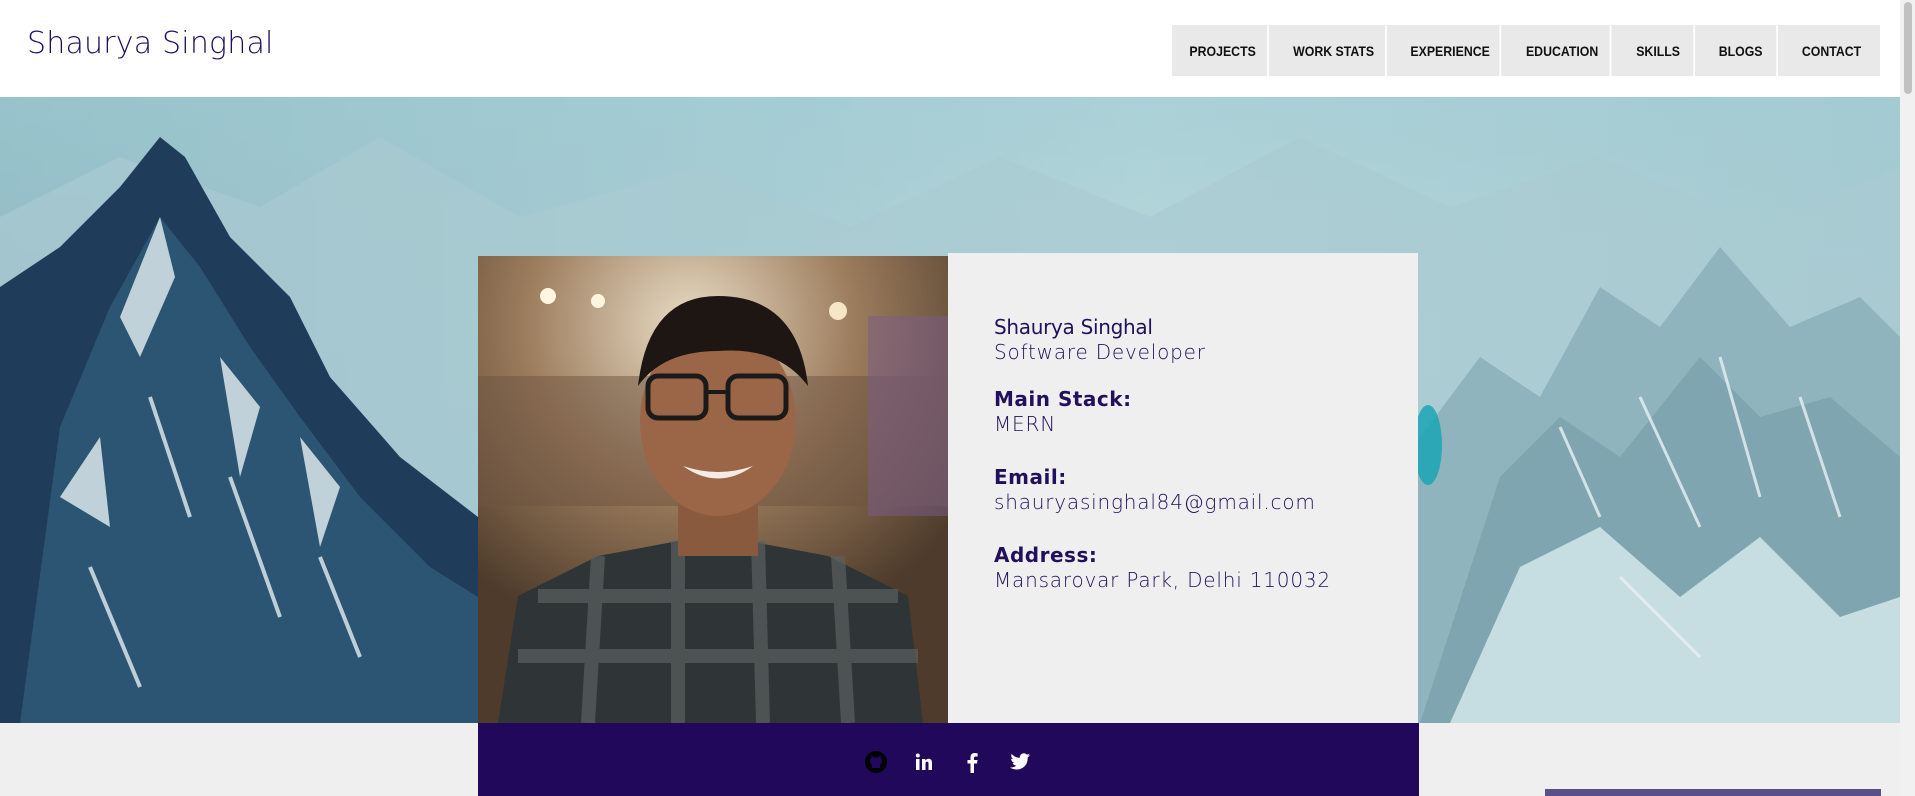 The height and width of the screenshot is (796, 1915). Describe the element at coordinates (1030, 477) in the screenshot. I see `email-label: Email:` at that location.